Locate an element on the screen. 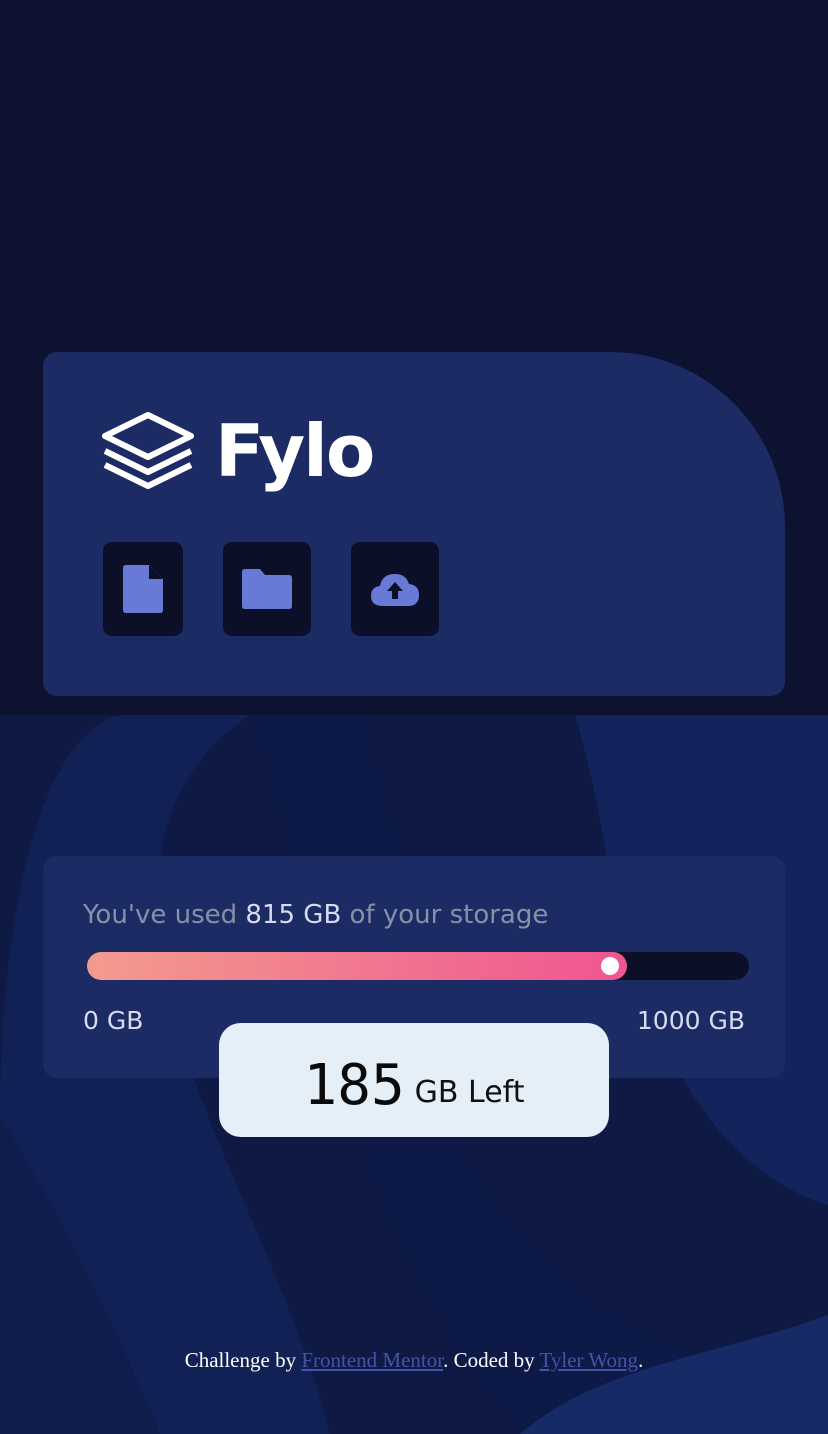 The image size is (828, 1434). cloud-upload-icon is located at coordinates (395, 590).